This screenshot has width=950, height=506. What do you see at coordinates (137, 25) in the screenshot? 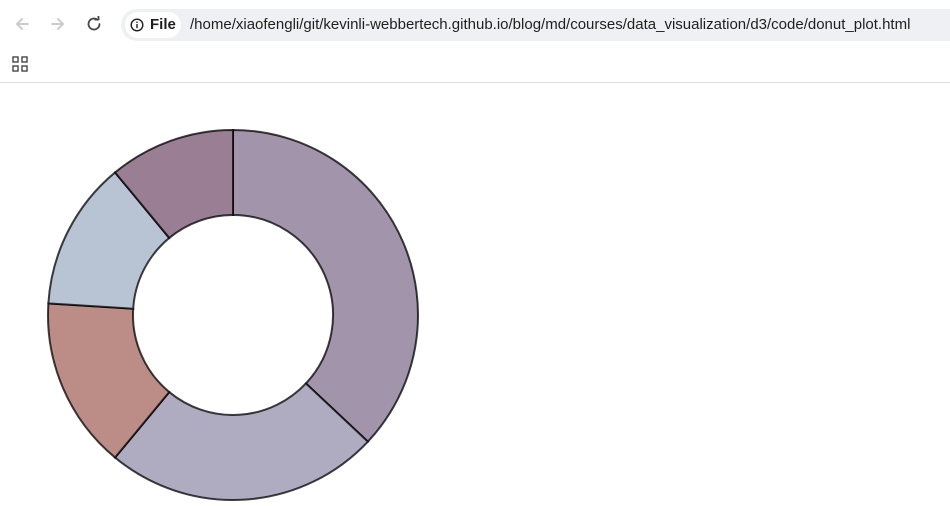
I see `info-icon` at bounding box center [137, 25].